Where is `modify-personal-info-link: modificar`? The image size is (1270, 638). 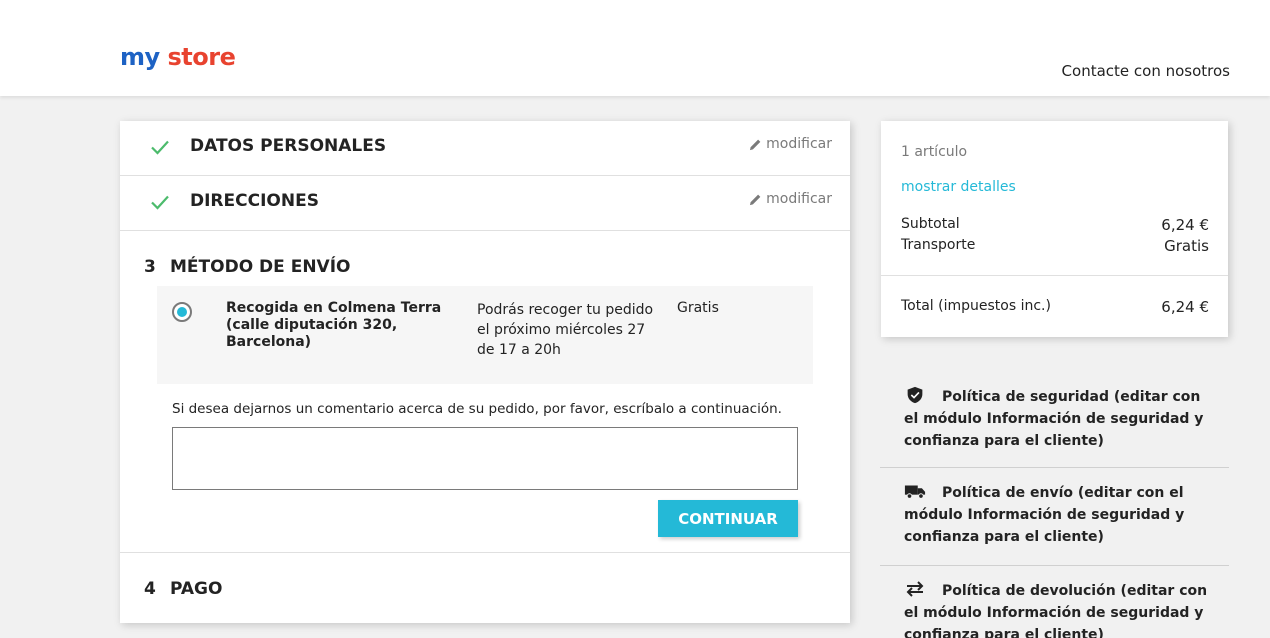 modify-personal-info-link: modificar is located at coordinates (790, 144).